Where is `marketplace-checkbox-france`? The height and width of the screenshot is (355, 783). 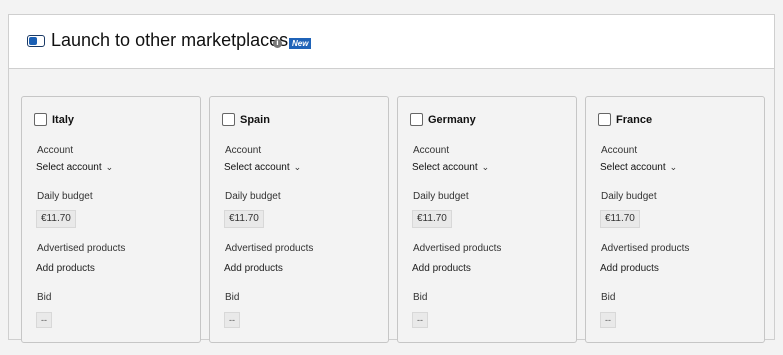
marketplace-checkbox-france is located at coordinates (604, 119).